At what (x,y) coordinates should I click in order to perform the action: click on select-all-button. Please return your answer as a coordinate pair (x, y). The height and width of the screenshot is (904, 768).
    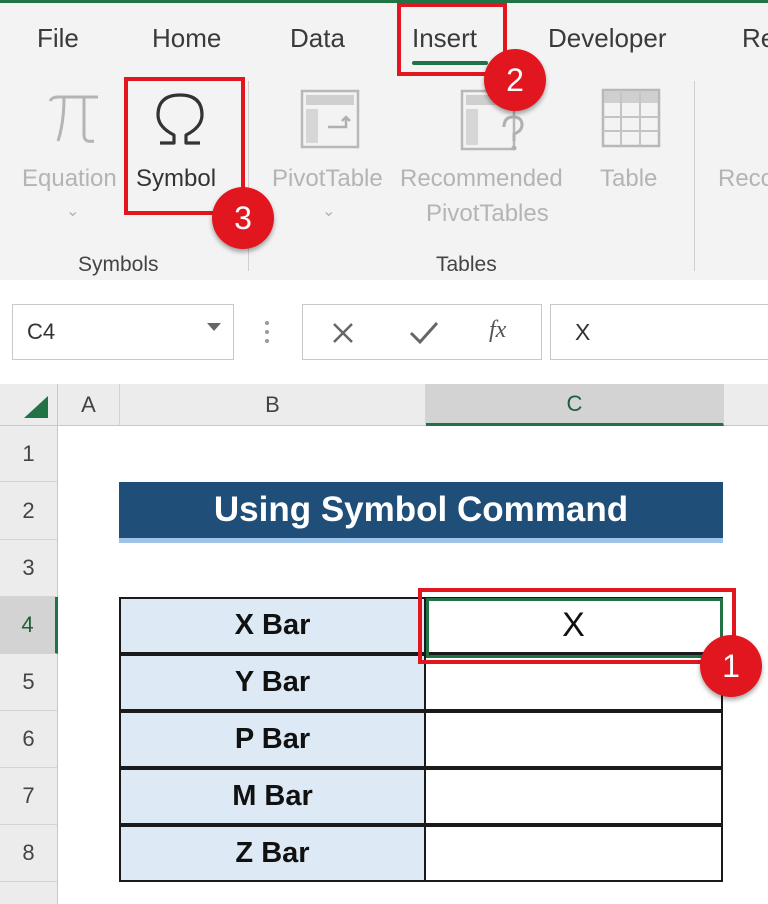
    Looking at the image, I should click on (29, 405).